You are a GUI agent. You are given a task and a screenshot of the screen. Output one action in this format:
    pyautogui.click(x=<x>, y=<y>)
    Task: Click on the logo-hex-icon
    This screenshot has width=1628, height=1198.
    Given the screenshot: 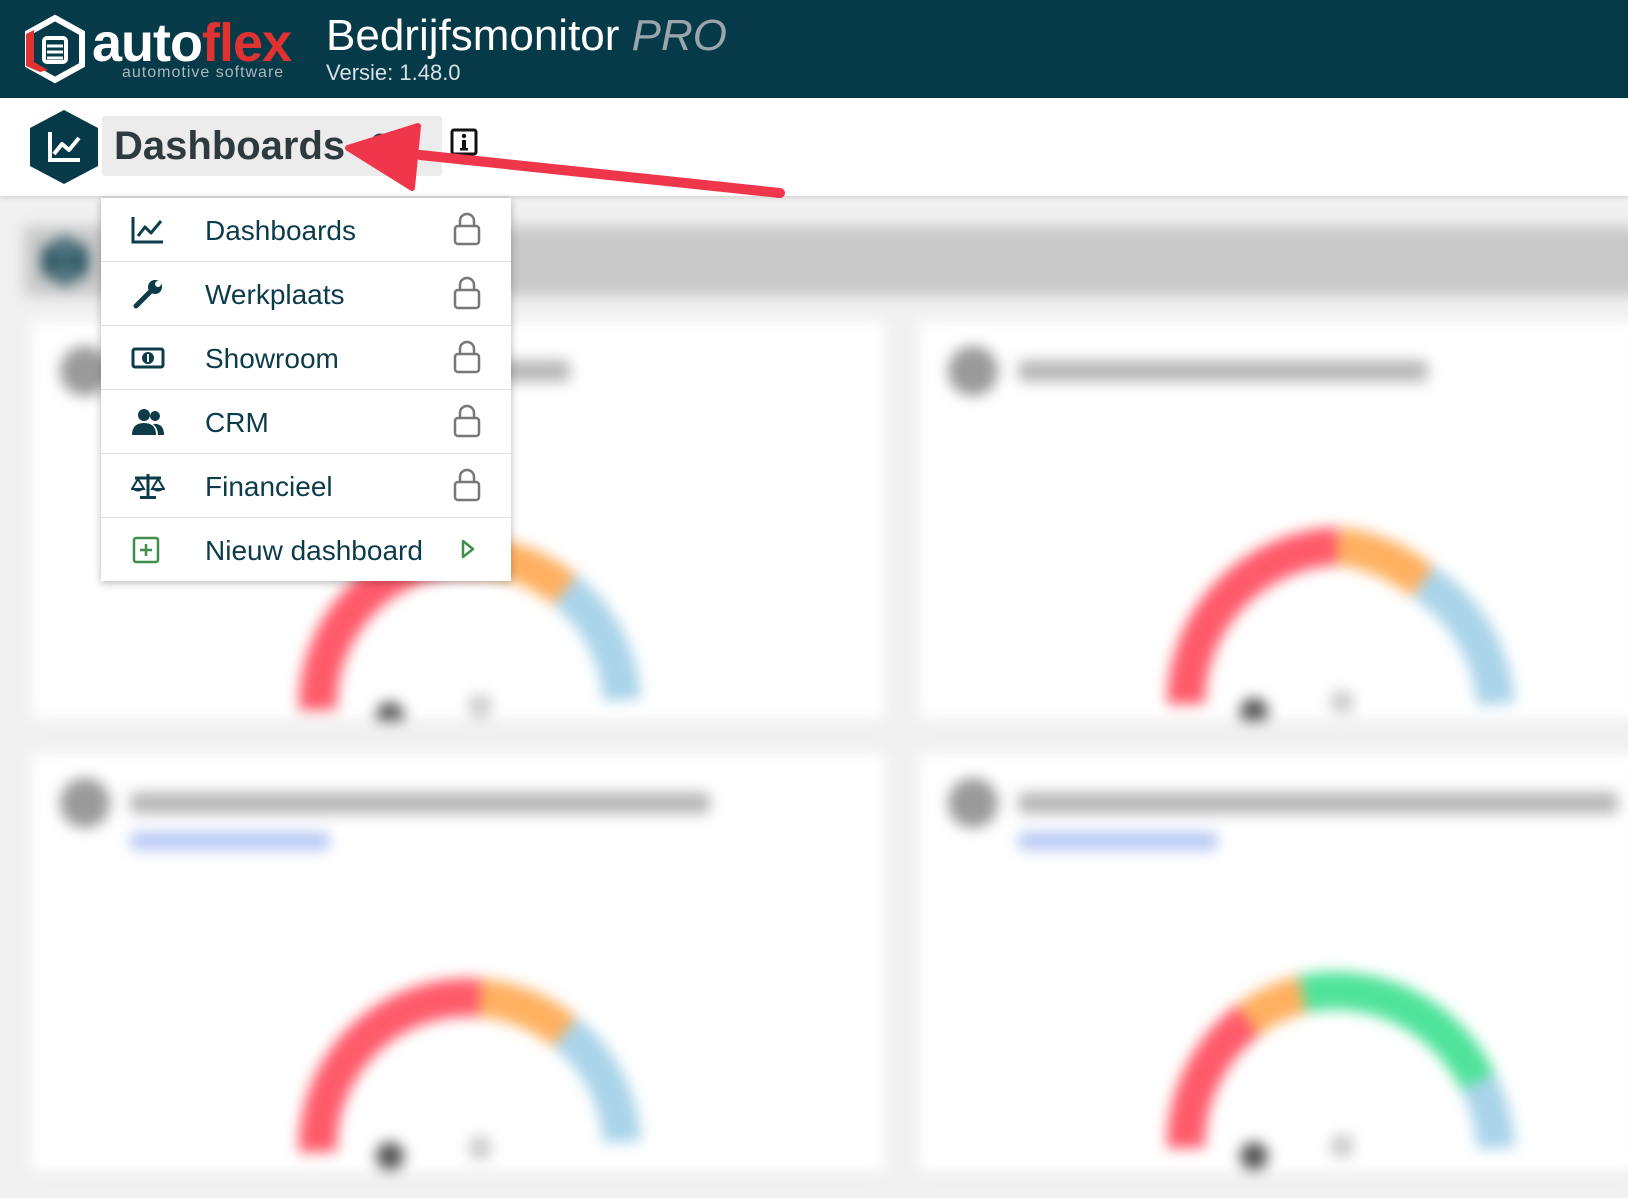 What is the action you would take?
    pyautogui.click(x=55, y=49)
    